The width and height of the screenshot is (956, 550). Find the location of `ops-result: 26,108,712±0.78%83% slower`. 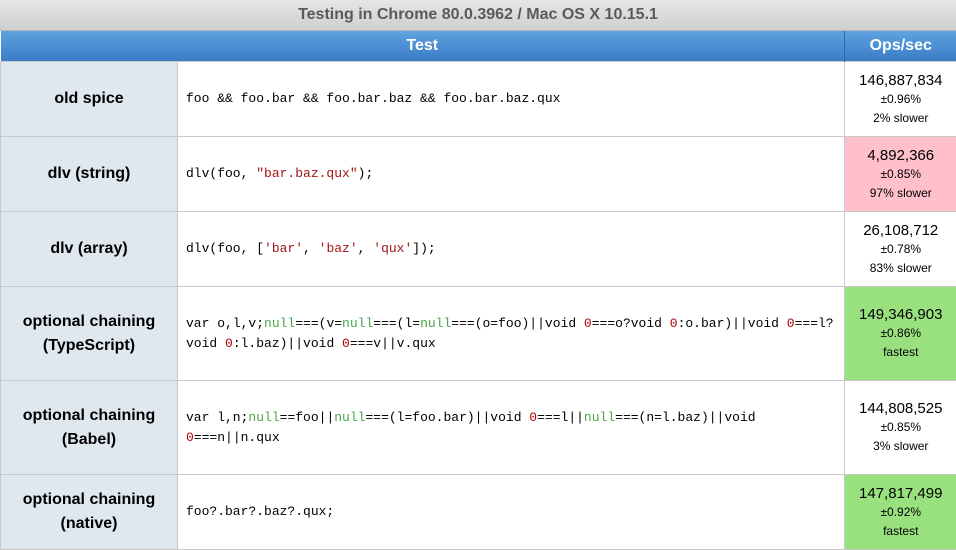

ops-result: 26,108,712±0.78%83% slower is located at coordinates (900, 249).